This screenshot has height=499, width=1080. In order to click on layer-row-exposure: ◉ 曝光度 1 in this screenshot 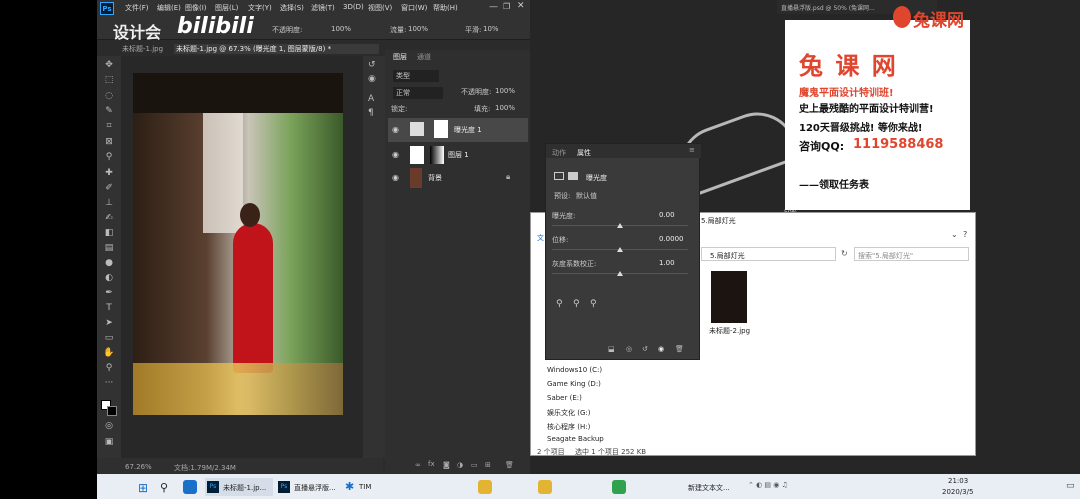, I will do `click(458, 130)`.